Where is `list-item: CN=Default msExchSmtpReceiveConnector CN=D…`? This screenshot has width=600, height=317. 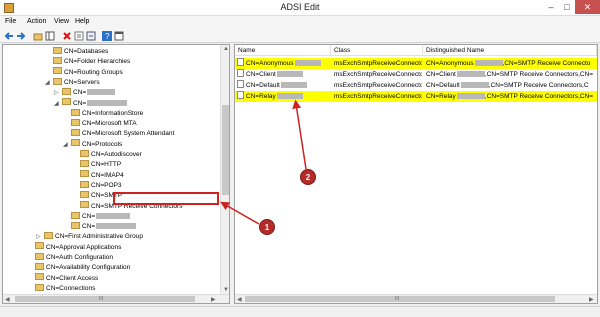 list-item: CN=Default msExchSmtpReceiveConnector CN=D… is located at coordinates (416, 85).